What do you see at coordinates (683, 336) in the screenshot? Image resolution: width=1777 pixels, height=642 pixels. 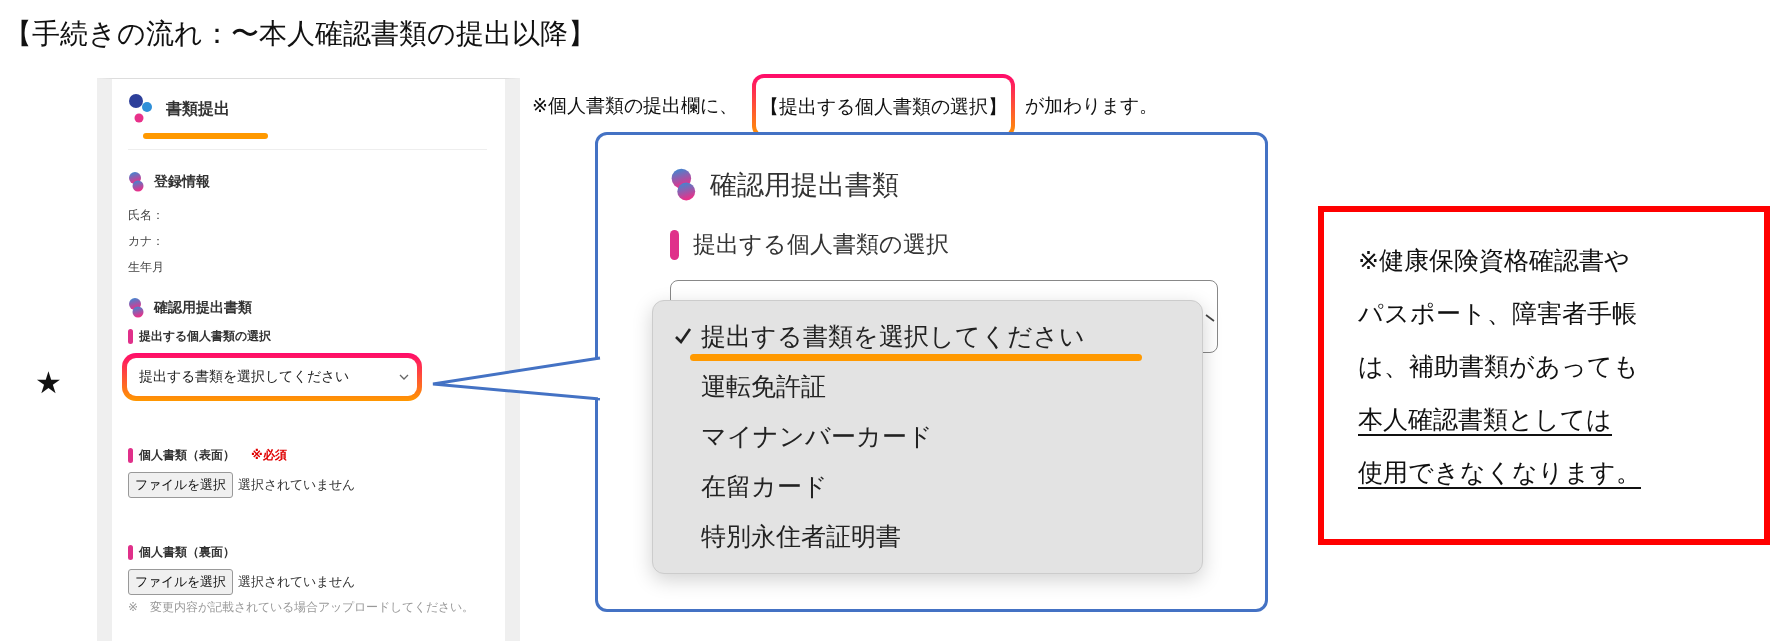 I see `check-icon` at bounding box center [683, 336].